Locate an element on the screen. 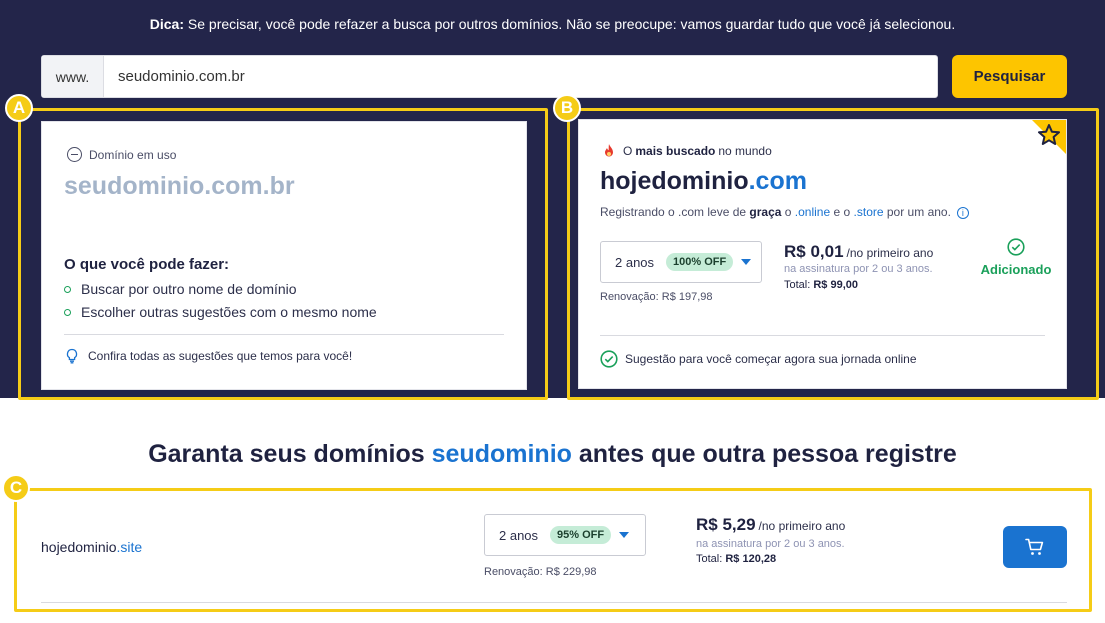 The width and height of the screenshot is (1105, 623). add-to-cart-button is located at coordinates (1035, 547).